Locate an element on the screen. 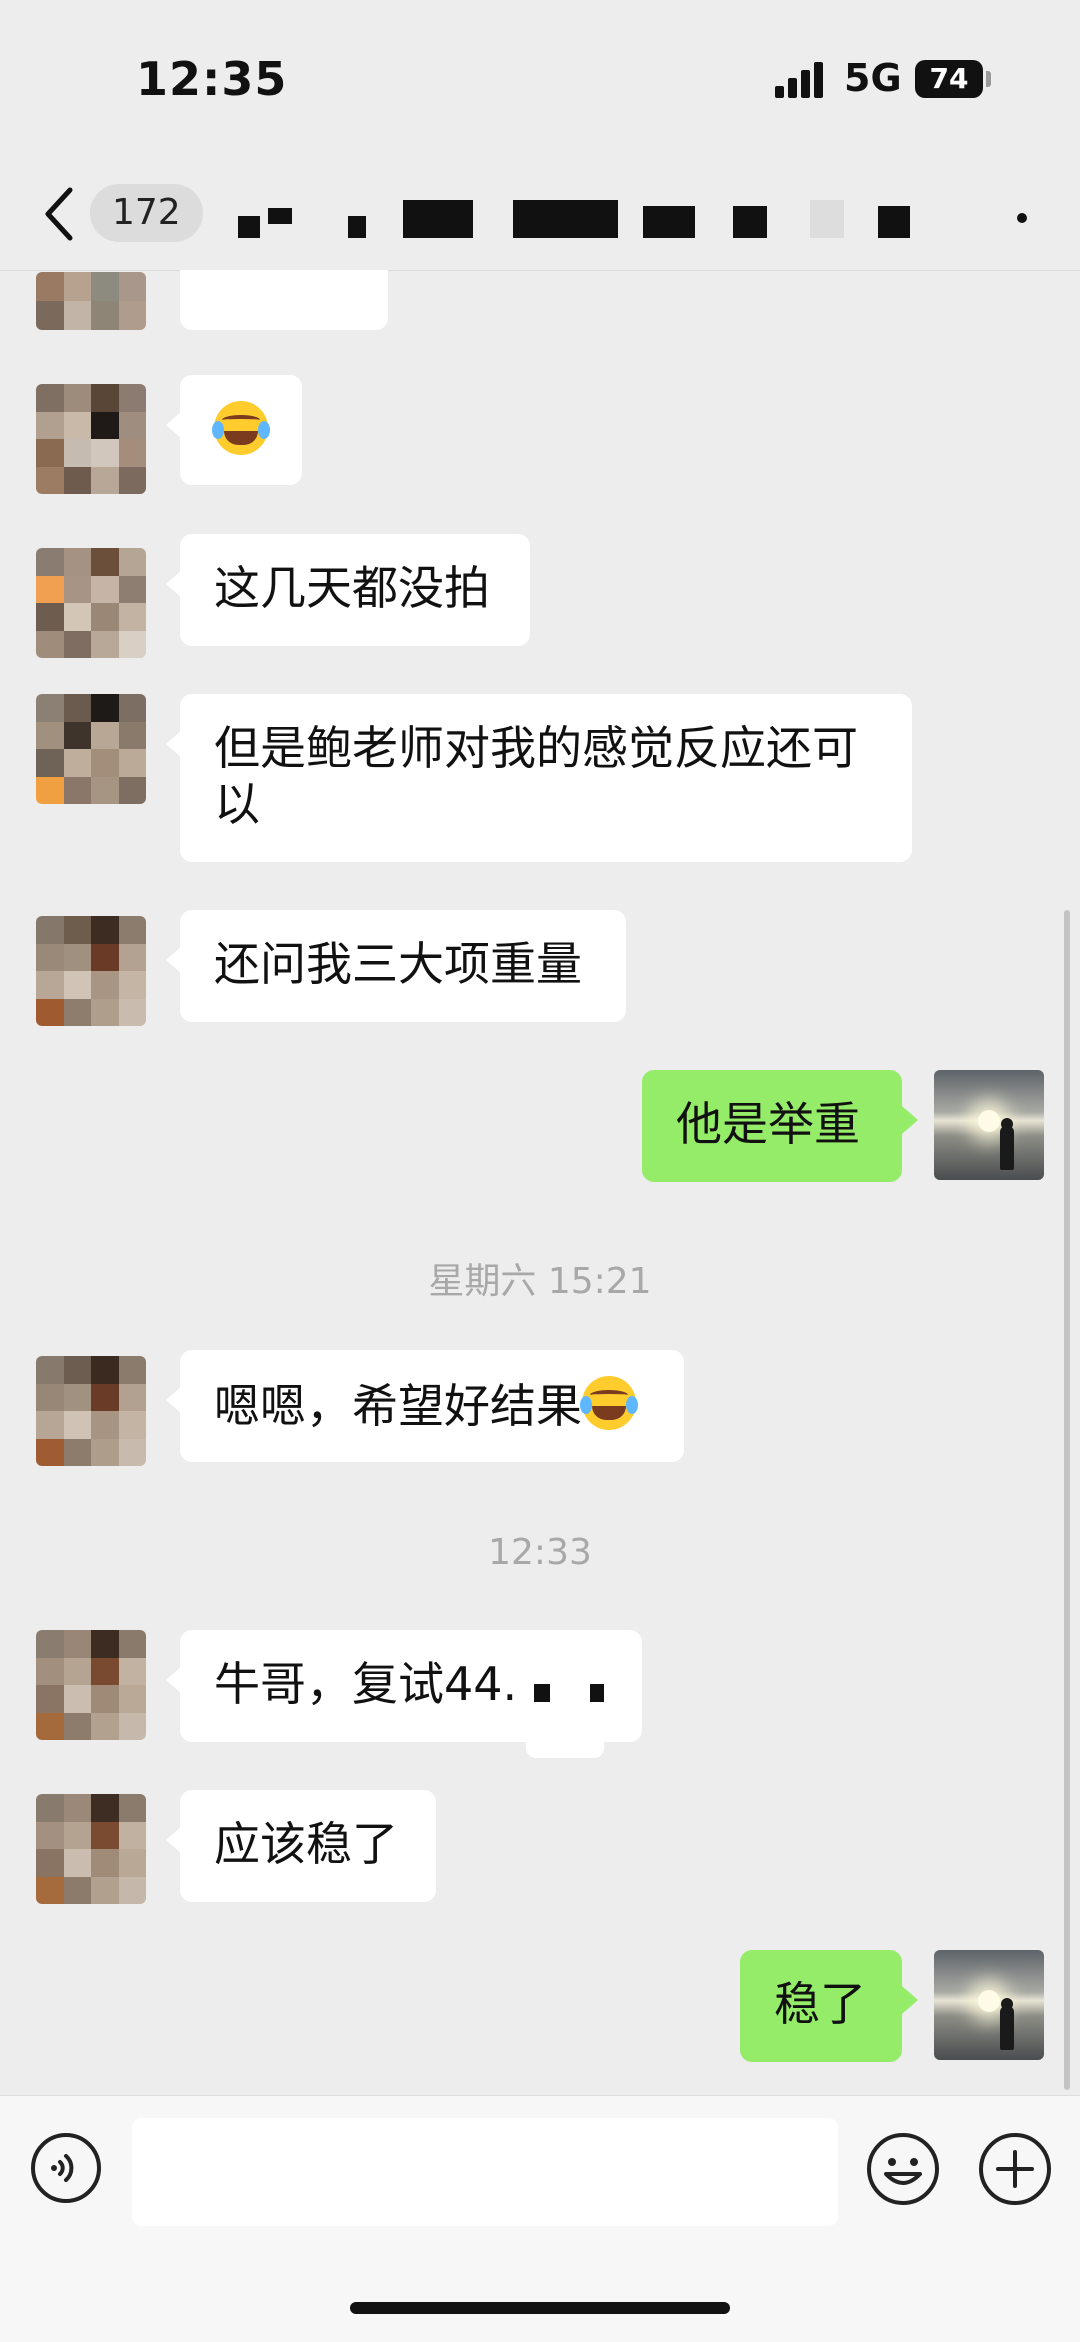  emoji-icon is located at coordinates (903, 2169).